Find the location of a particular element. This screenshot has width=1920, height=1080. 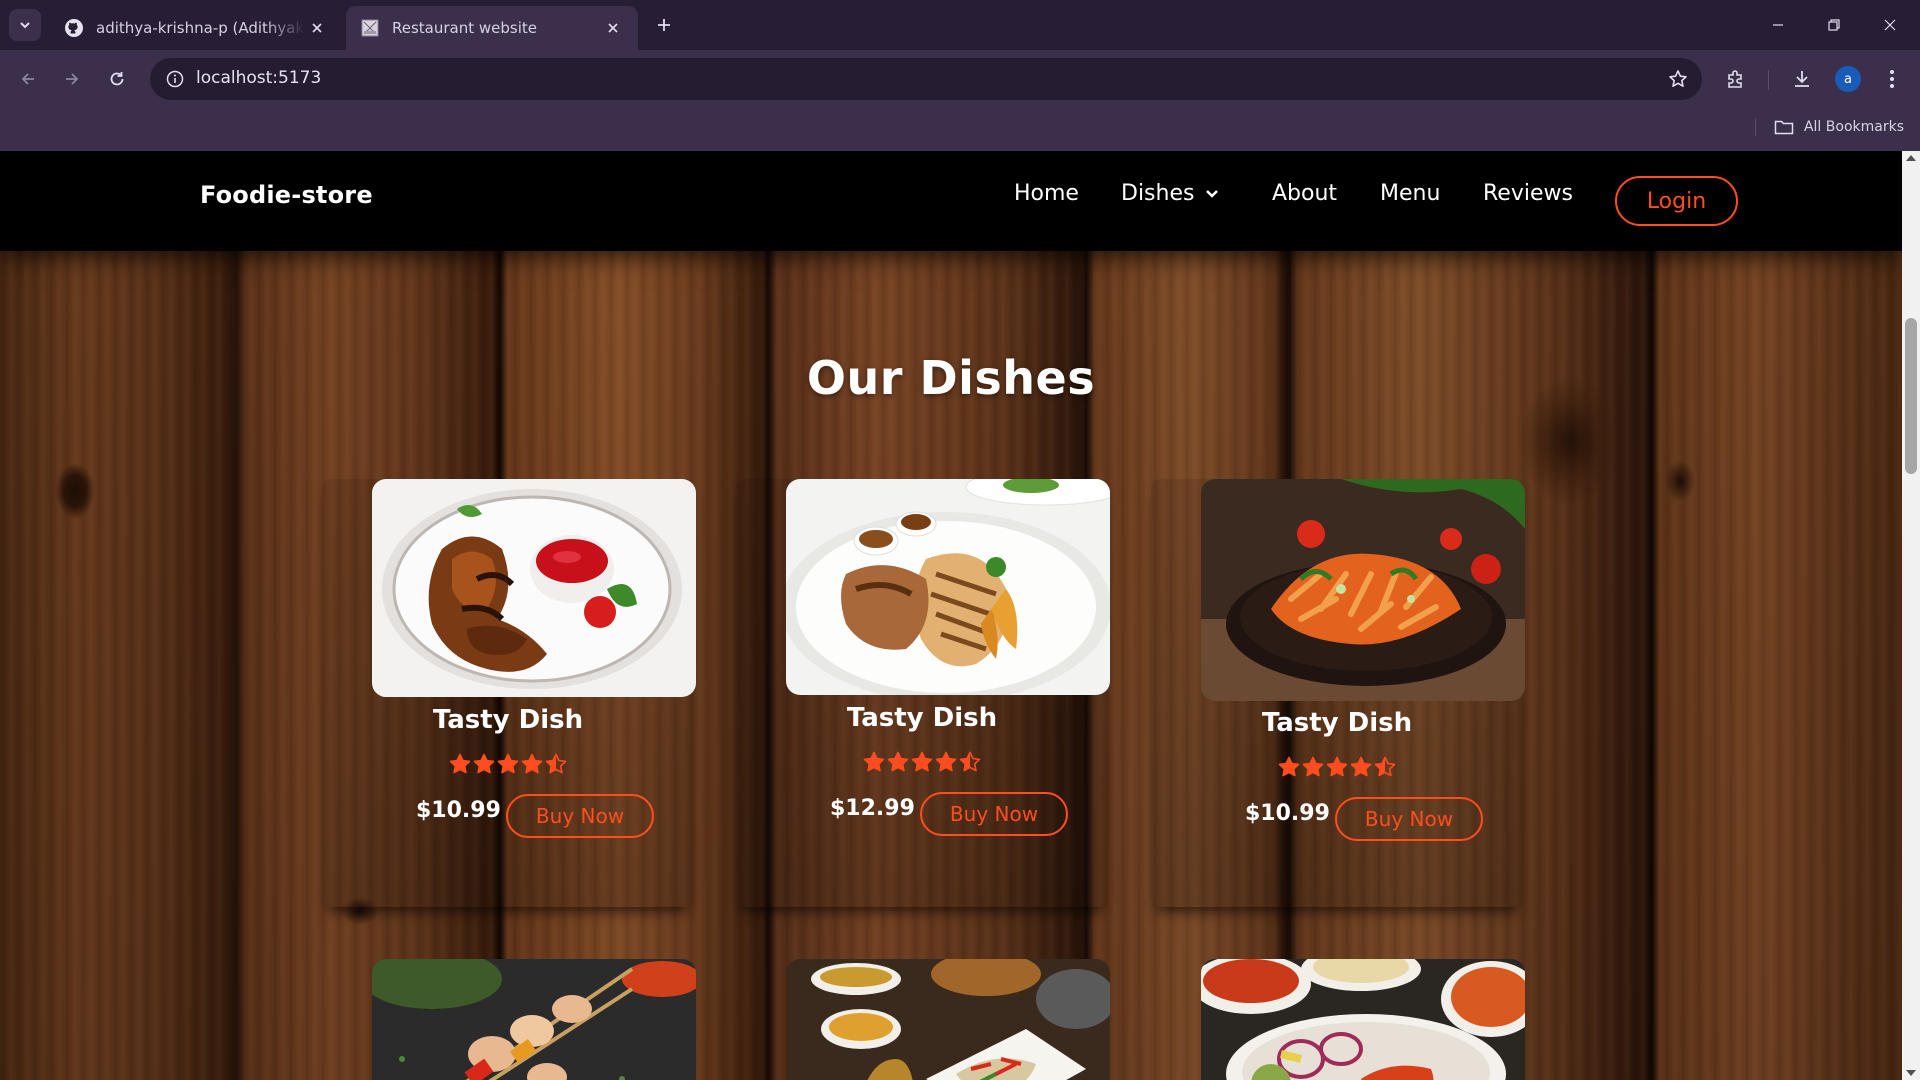

nav-dishes: Dishes is located at coordinates (1170, 193).